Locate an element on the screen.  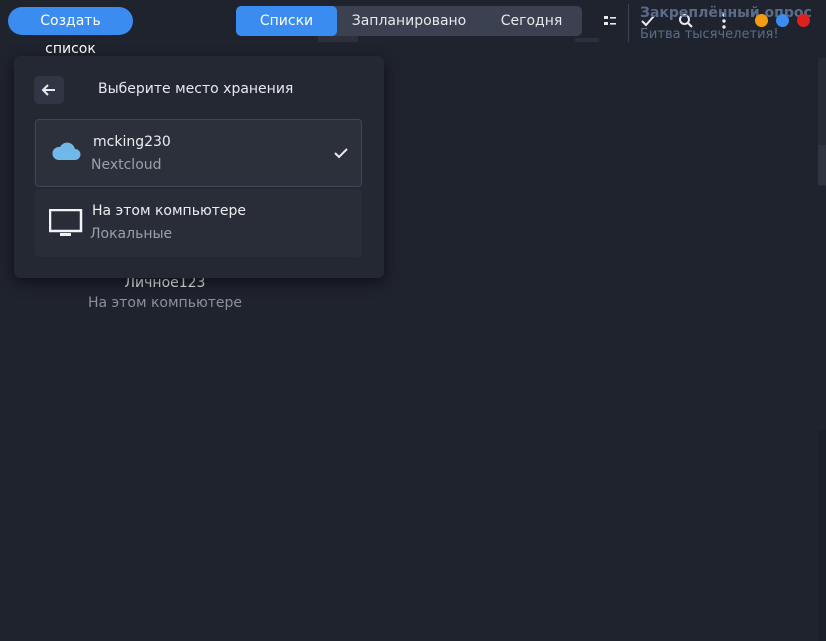
create-list-button: Создать список is located at coordinates (70, 32).